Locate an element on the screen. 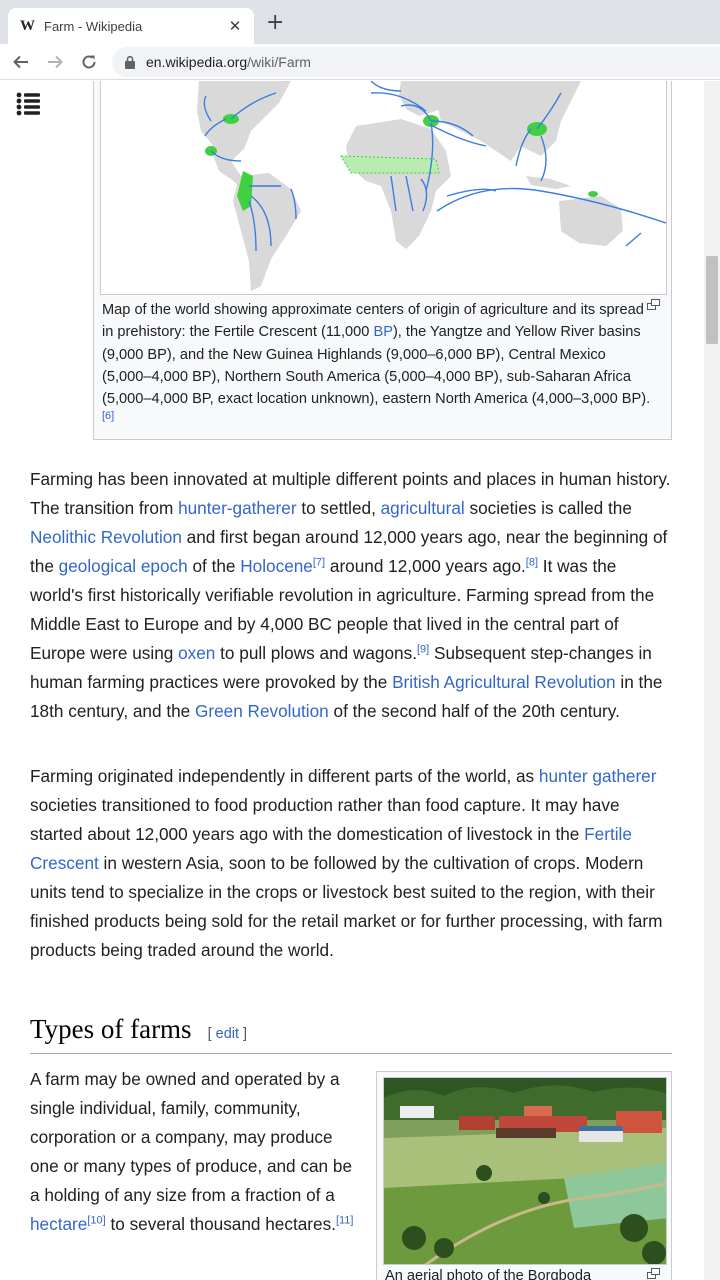 Image resolution: width=720 pixels, height=1280 pixels. reference-7: [7] is located at coordinates (319, 562).